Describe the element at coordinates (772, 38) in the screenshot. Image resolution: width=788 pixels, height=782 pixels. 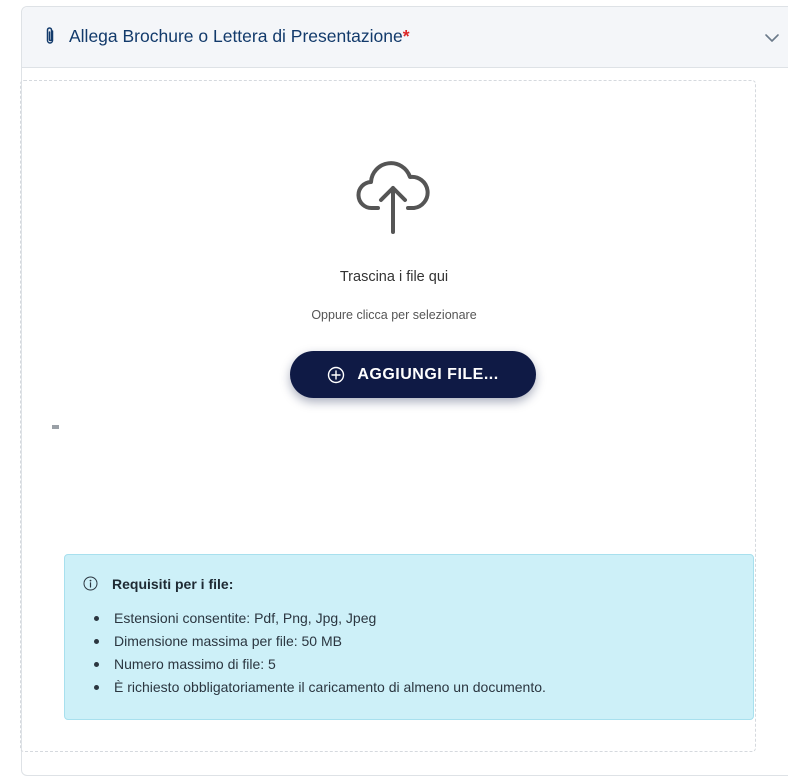
I see `chevron-down-icon` at that location.